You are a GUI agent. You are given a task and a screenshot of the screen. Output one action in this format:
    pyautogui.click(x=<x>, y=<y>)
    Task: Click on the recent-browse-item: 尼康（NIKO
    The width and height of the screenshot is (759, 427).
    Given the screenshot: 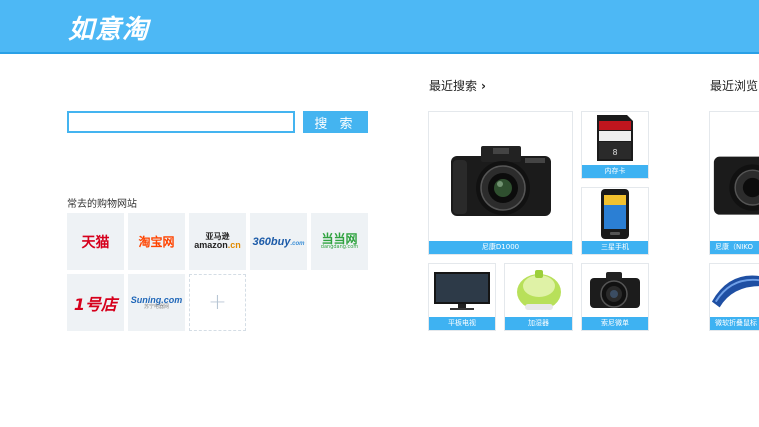 What is the action you would take?
    pyautogui.click(x=734, y=183)
    